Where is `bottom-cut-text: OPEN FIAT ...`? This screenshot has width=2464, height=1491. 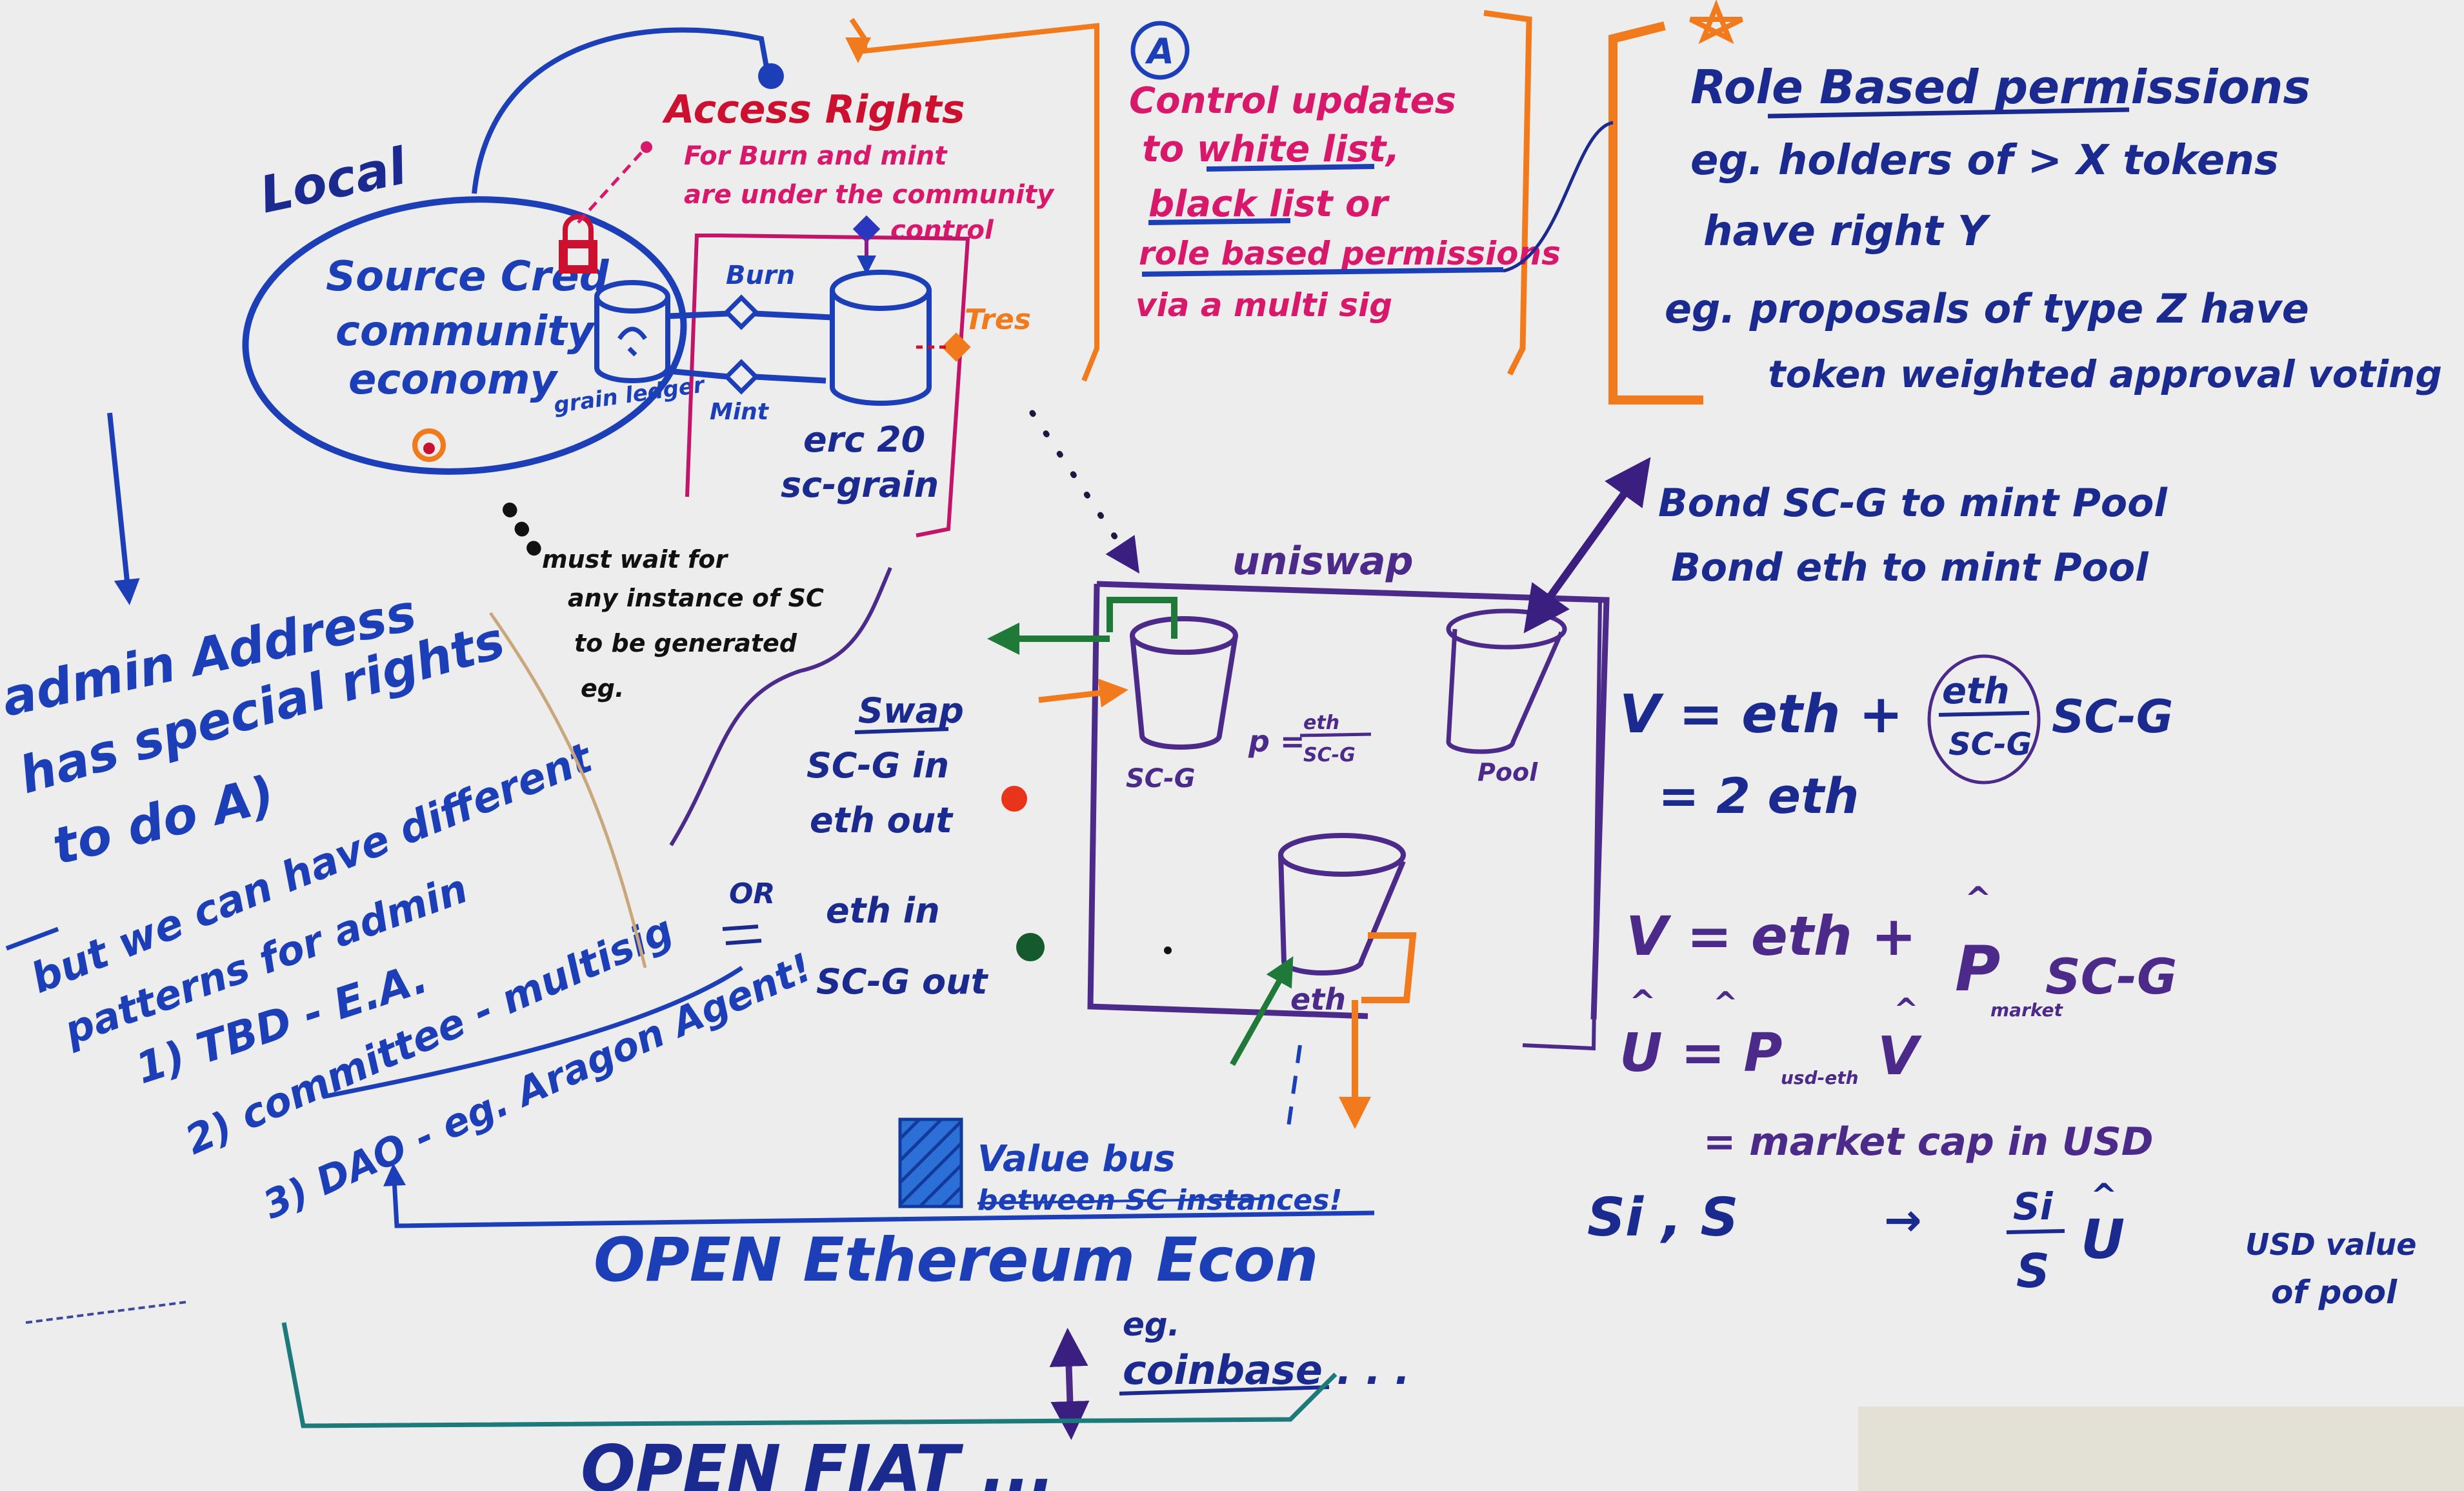 bottom-cut-text: OPEN FIAT ... is located at coordinates (818, 1461).